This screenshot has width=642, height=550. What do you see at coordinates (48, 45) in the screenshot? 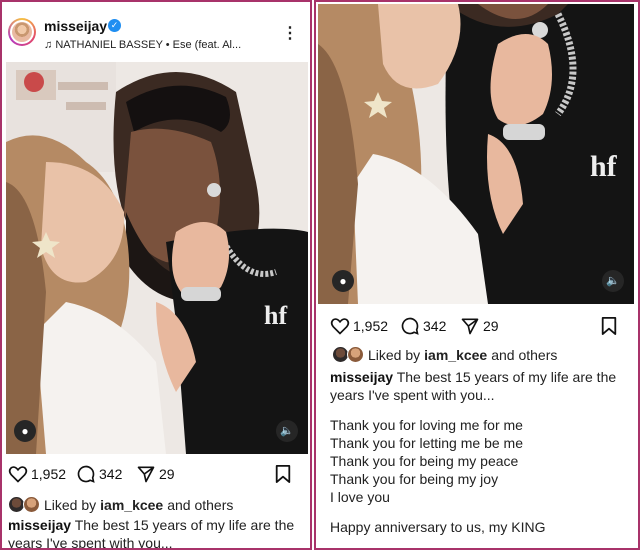
I see `music-note-icon: ♫` at bounding box center [48, 45].